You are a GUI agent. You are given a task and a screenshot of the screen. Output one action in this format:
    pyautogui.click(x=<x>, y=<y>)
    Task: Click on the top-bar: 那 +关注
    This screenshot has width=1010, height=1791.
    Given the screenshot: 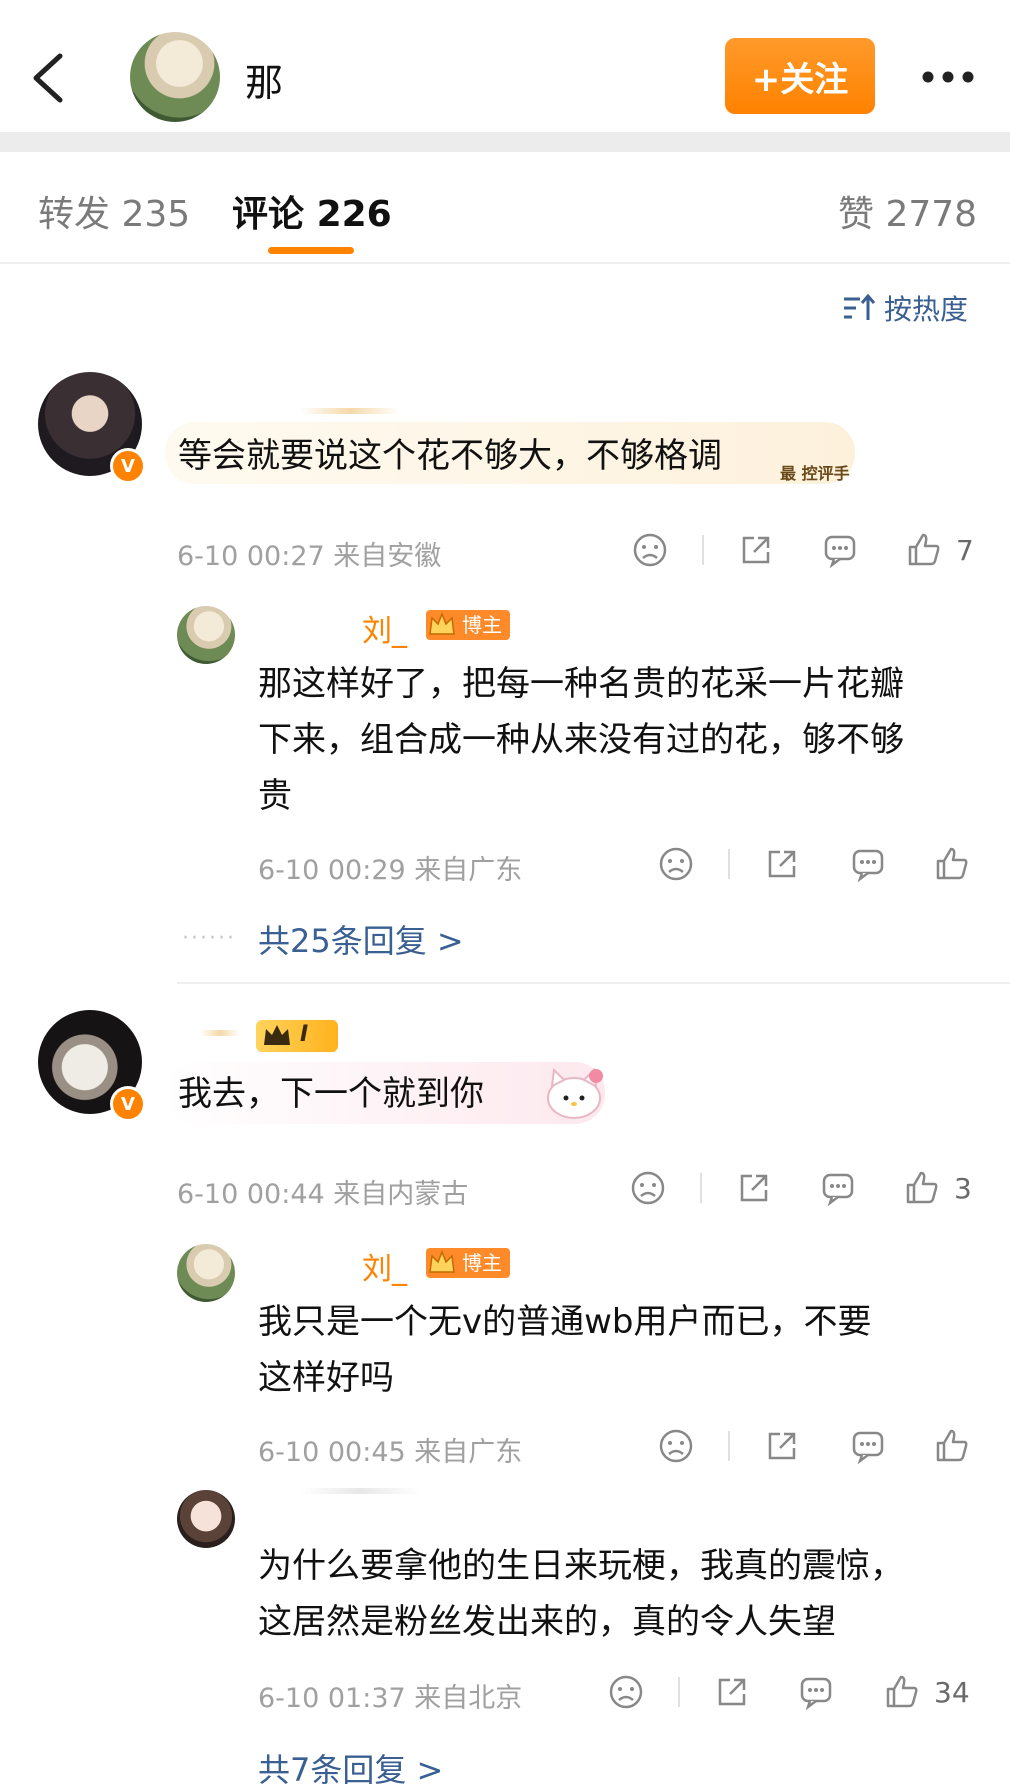 What is the action you would take?
    pyautogui.click(x=505, y=66)
    